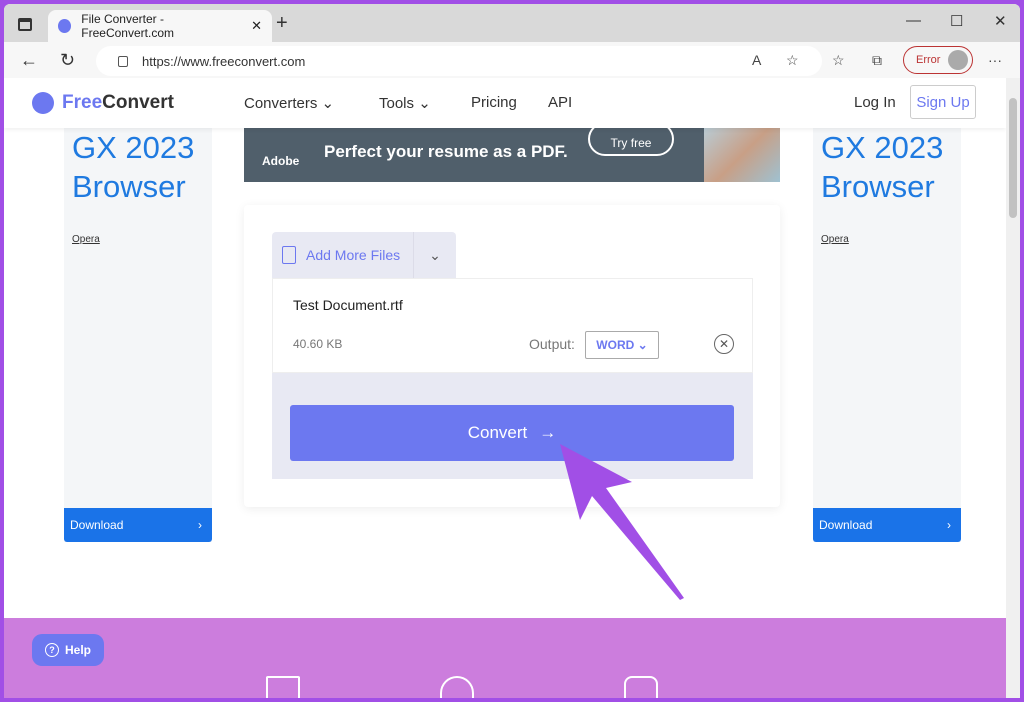 The width and height of the screenshot is (1024, 702). What do you see at coordinates (405, 103) in the screenshot?
I see `menu-tools: Tools ⌄` at bounding box center [405, 103].